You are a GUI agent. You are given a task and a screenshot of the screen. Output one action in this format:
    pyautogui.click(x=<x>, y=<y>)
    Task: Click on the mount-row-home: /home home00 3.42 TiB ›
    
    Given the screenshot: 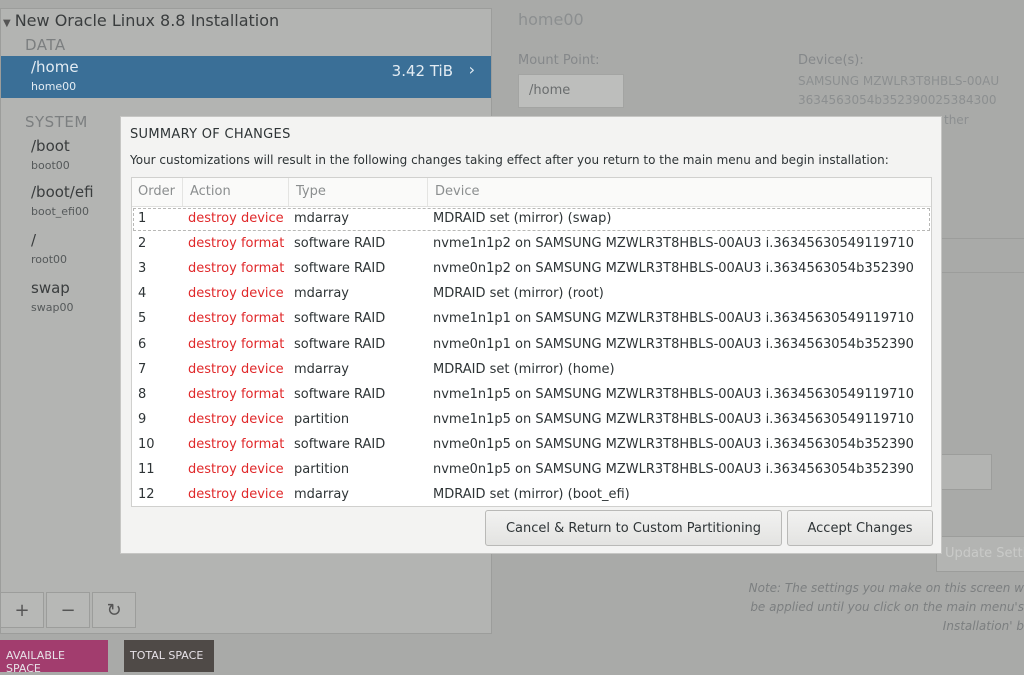 What is the action you would take?
    pyautogui.click(x=246, y=77)
    